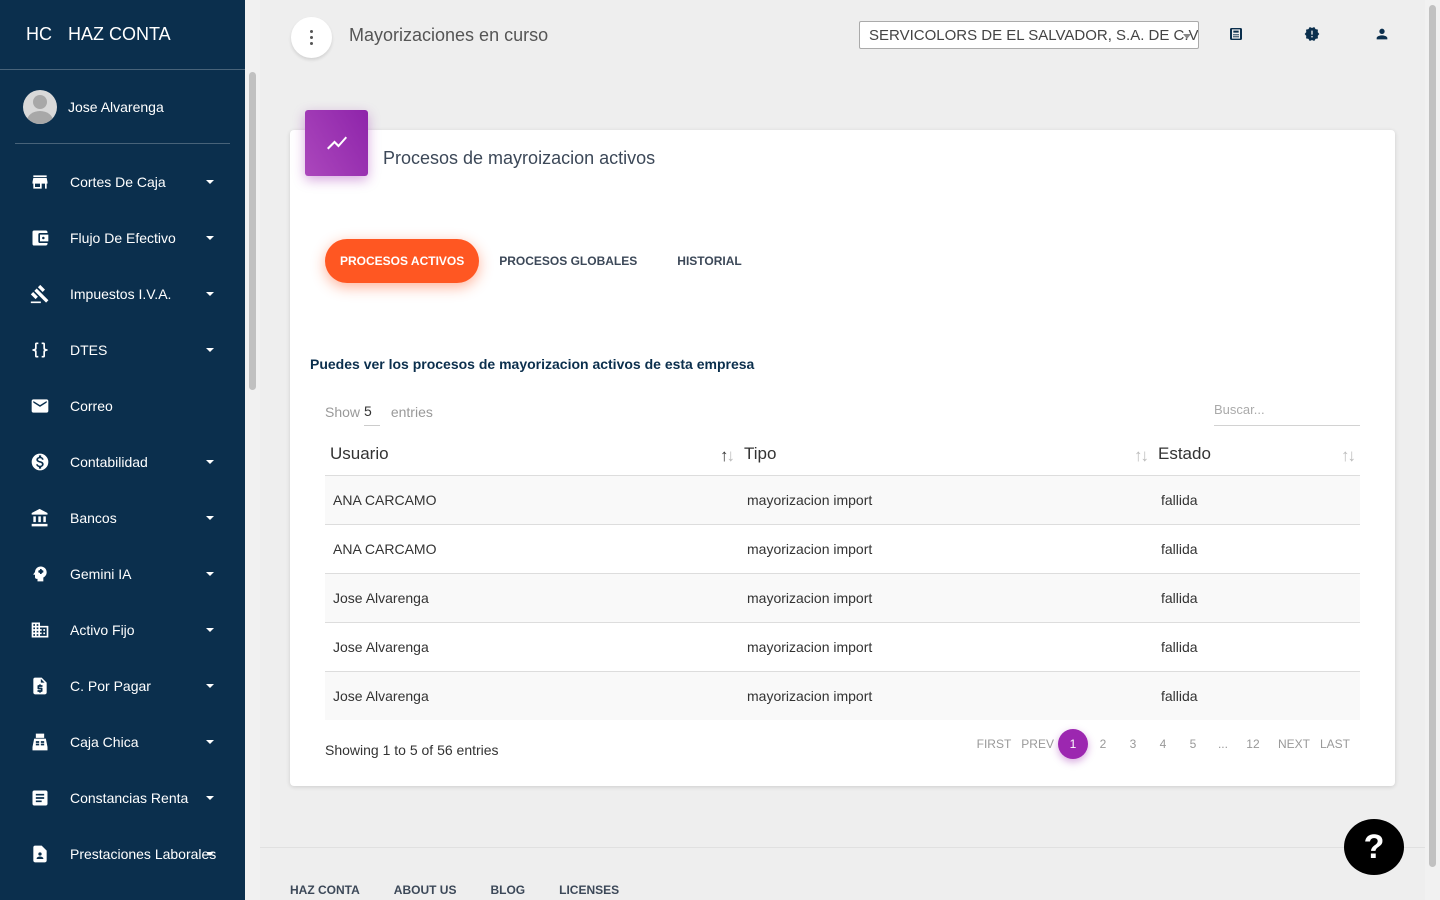  I want to click on brand-mini: HC, so click(39, 34).